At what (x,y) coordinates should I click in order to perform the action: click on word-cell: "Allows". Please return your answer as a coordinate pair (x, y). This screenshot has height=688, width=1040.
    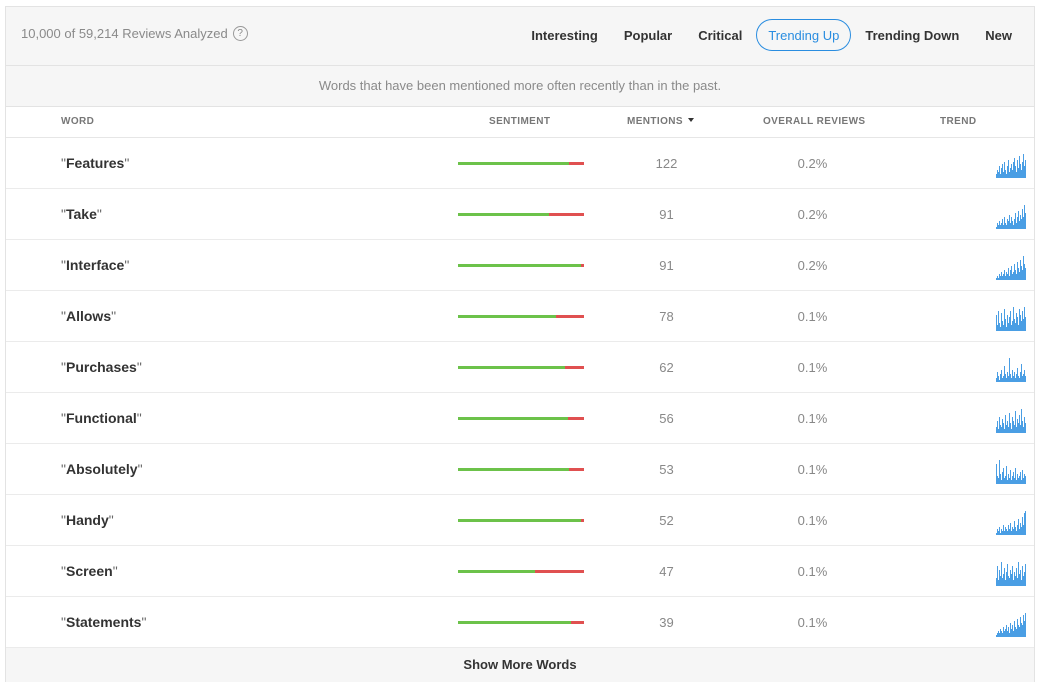
    Looking at the image, I should click on (88, 316).